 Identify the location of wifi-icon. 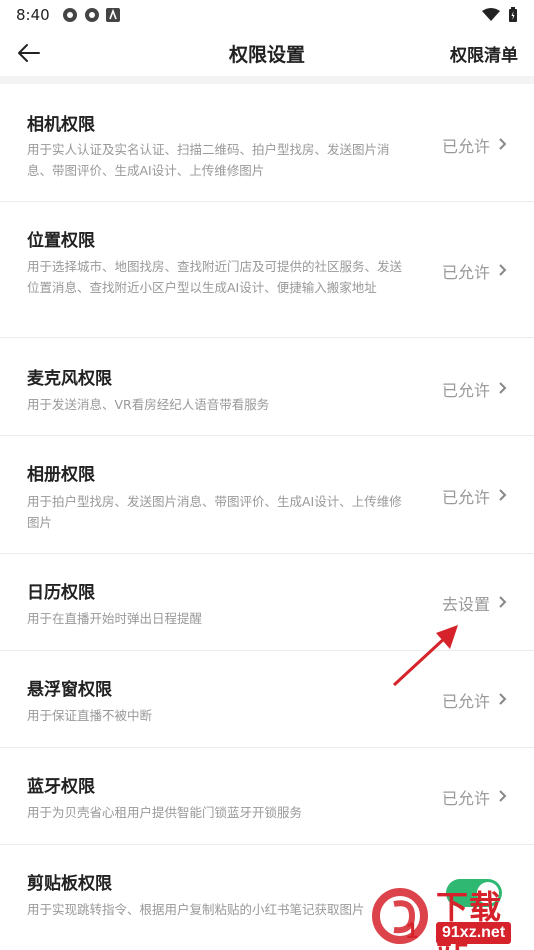
(491, 14).